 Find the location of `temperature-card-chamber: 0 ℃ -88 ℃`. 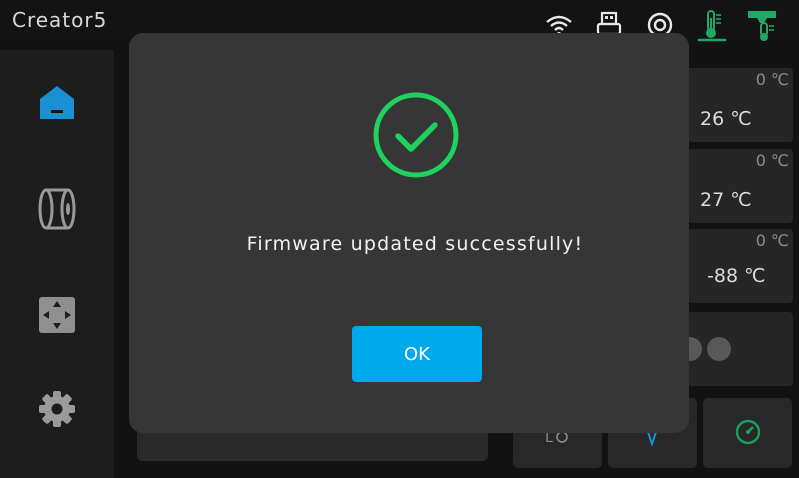

temperature-card-chamber: 0 ℃ -88 ℃ is located at coordinates (740, 266).